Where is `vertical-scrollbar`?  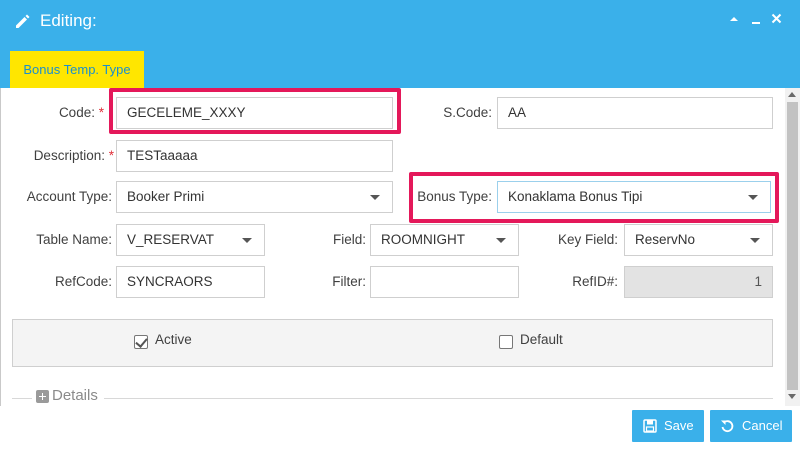 vertical-scrollbar is located at coordinates (792, 247).